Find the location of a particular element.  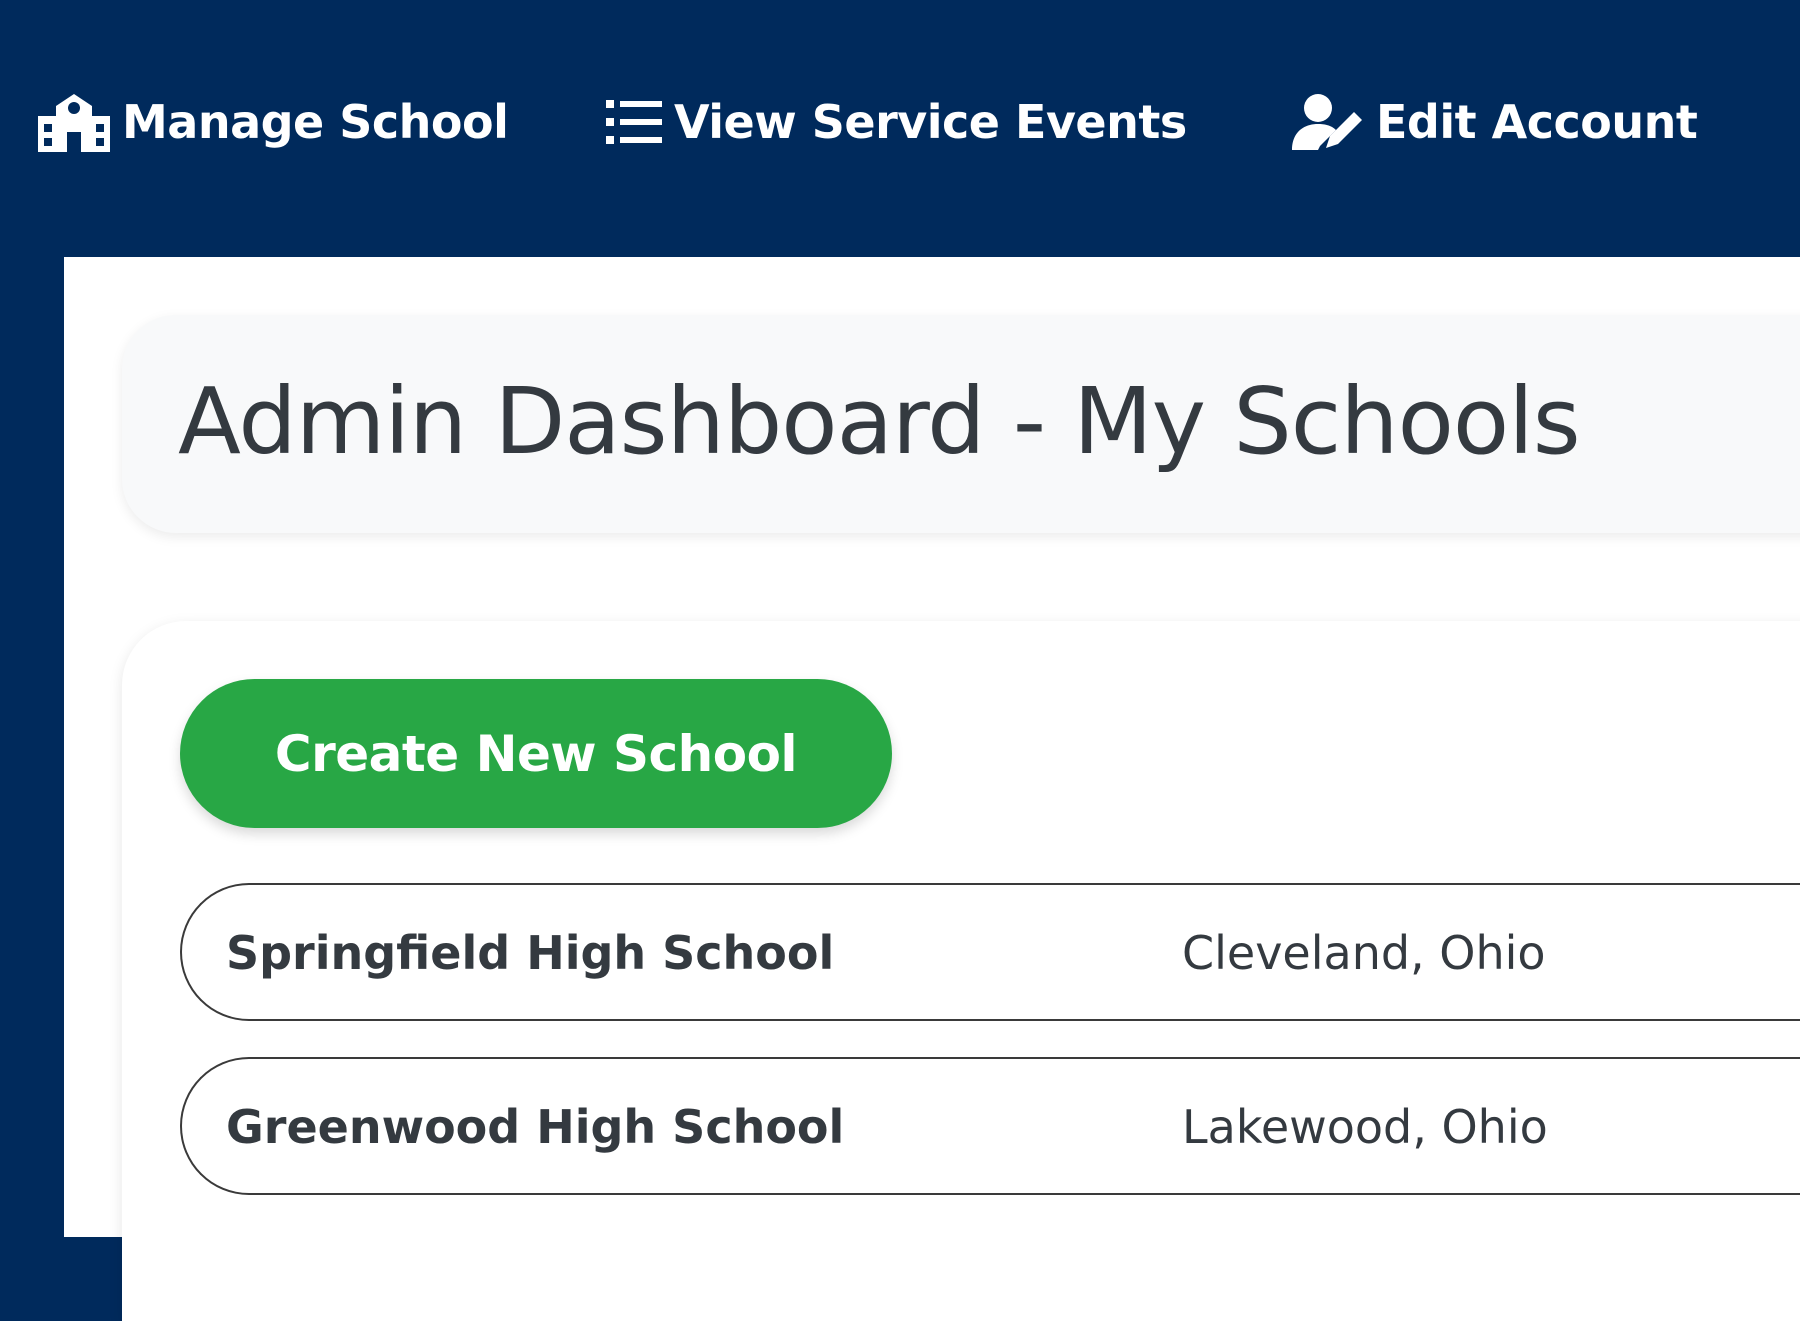

nav-manage-school-label: Manage School is located at coordinates (315, 122).